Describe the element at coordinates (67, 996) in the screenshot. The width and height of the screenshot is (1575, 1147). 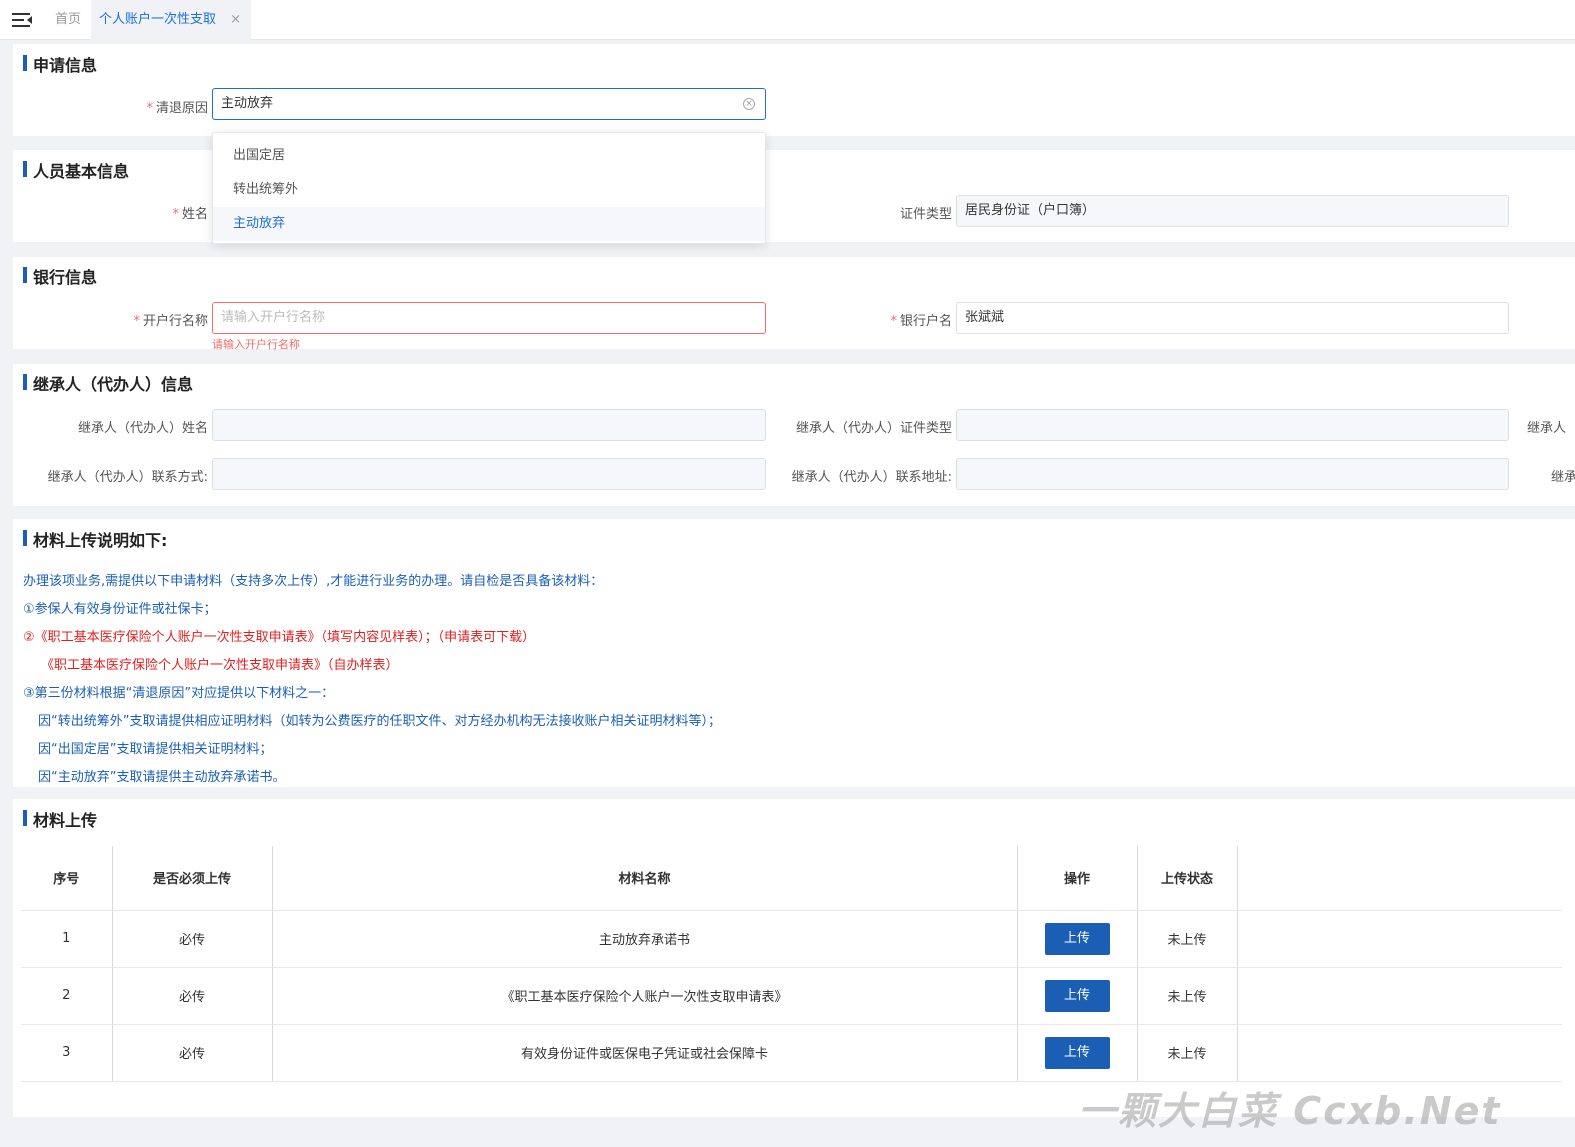
I see `row-no: 2` at that location.